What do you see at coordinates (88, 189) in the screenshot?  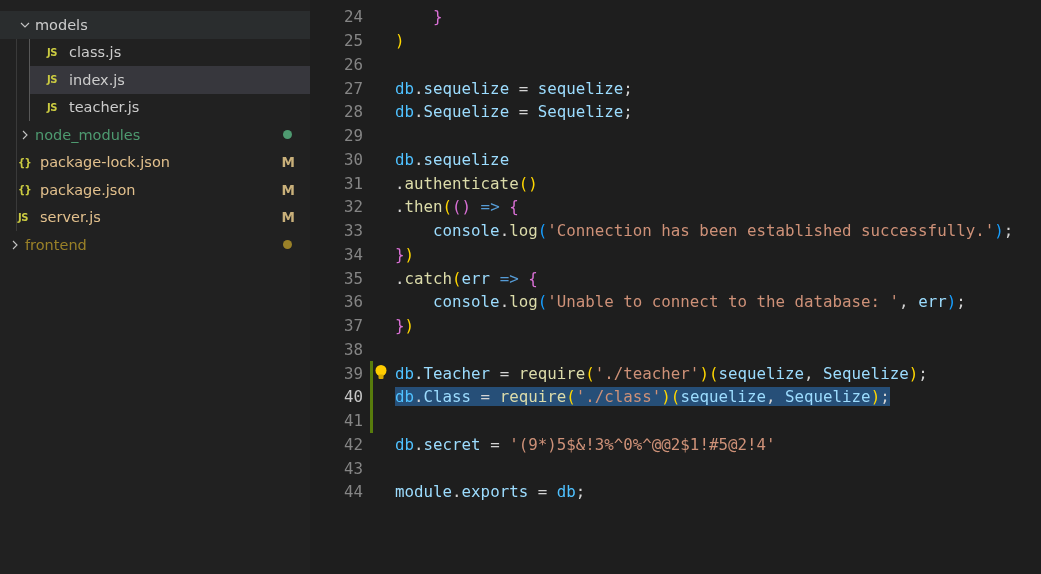 I see `file-label: package.json` at bounding box center [88, 189].